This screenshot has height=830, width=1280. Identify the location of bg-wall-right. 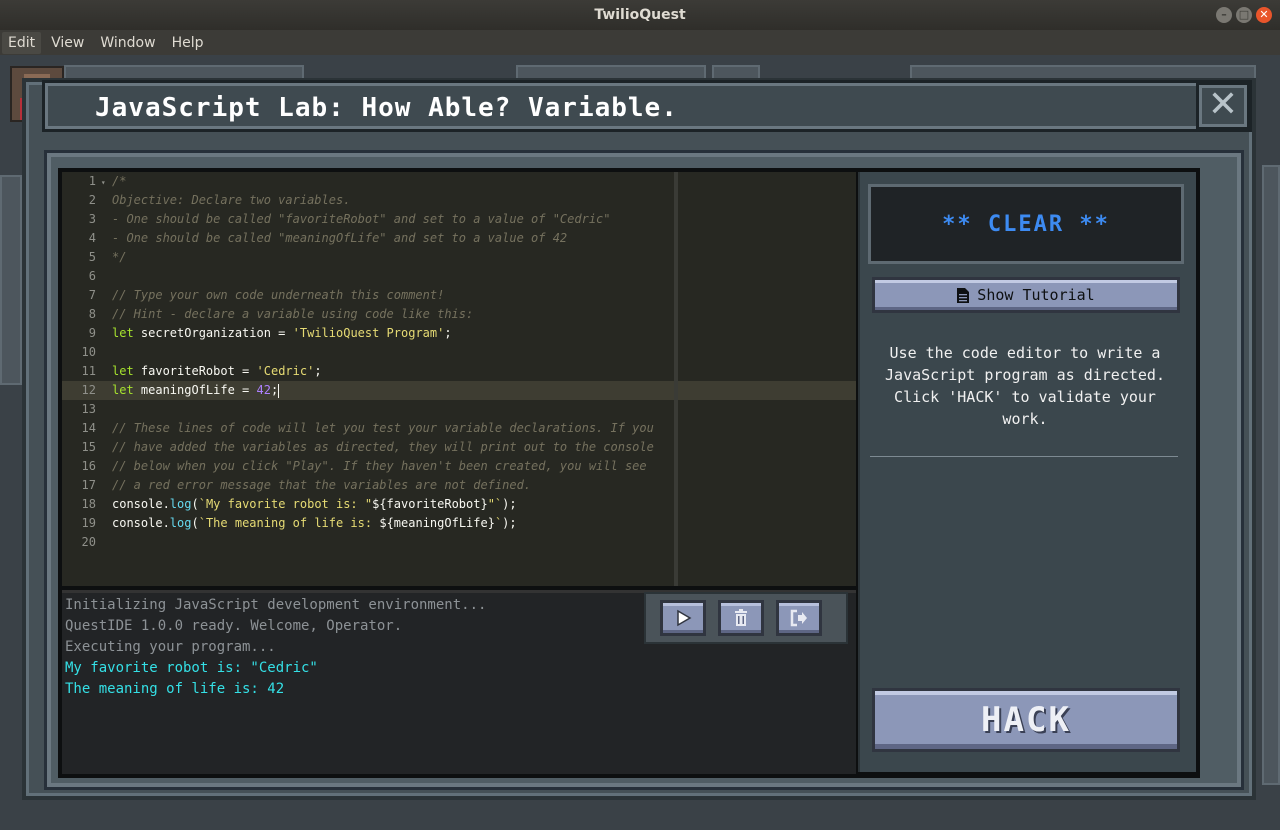
(1271, 475).